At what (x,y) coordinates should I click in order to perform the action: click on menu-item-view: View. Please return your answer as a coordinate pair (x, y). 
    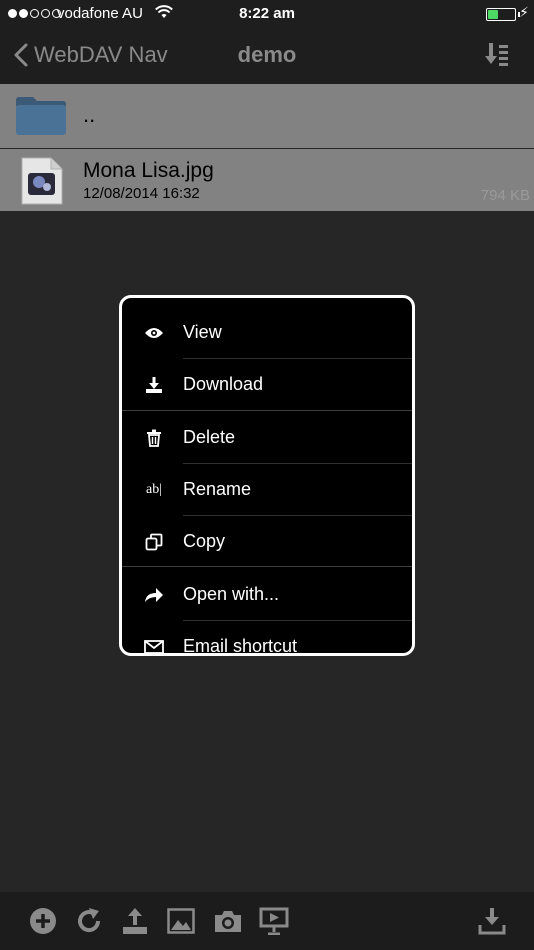
    Looking at the image, I should click on (267, 333).